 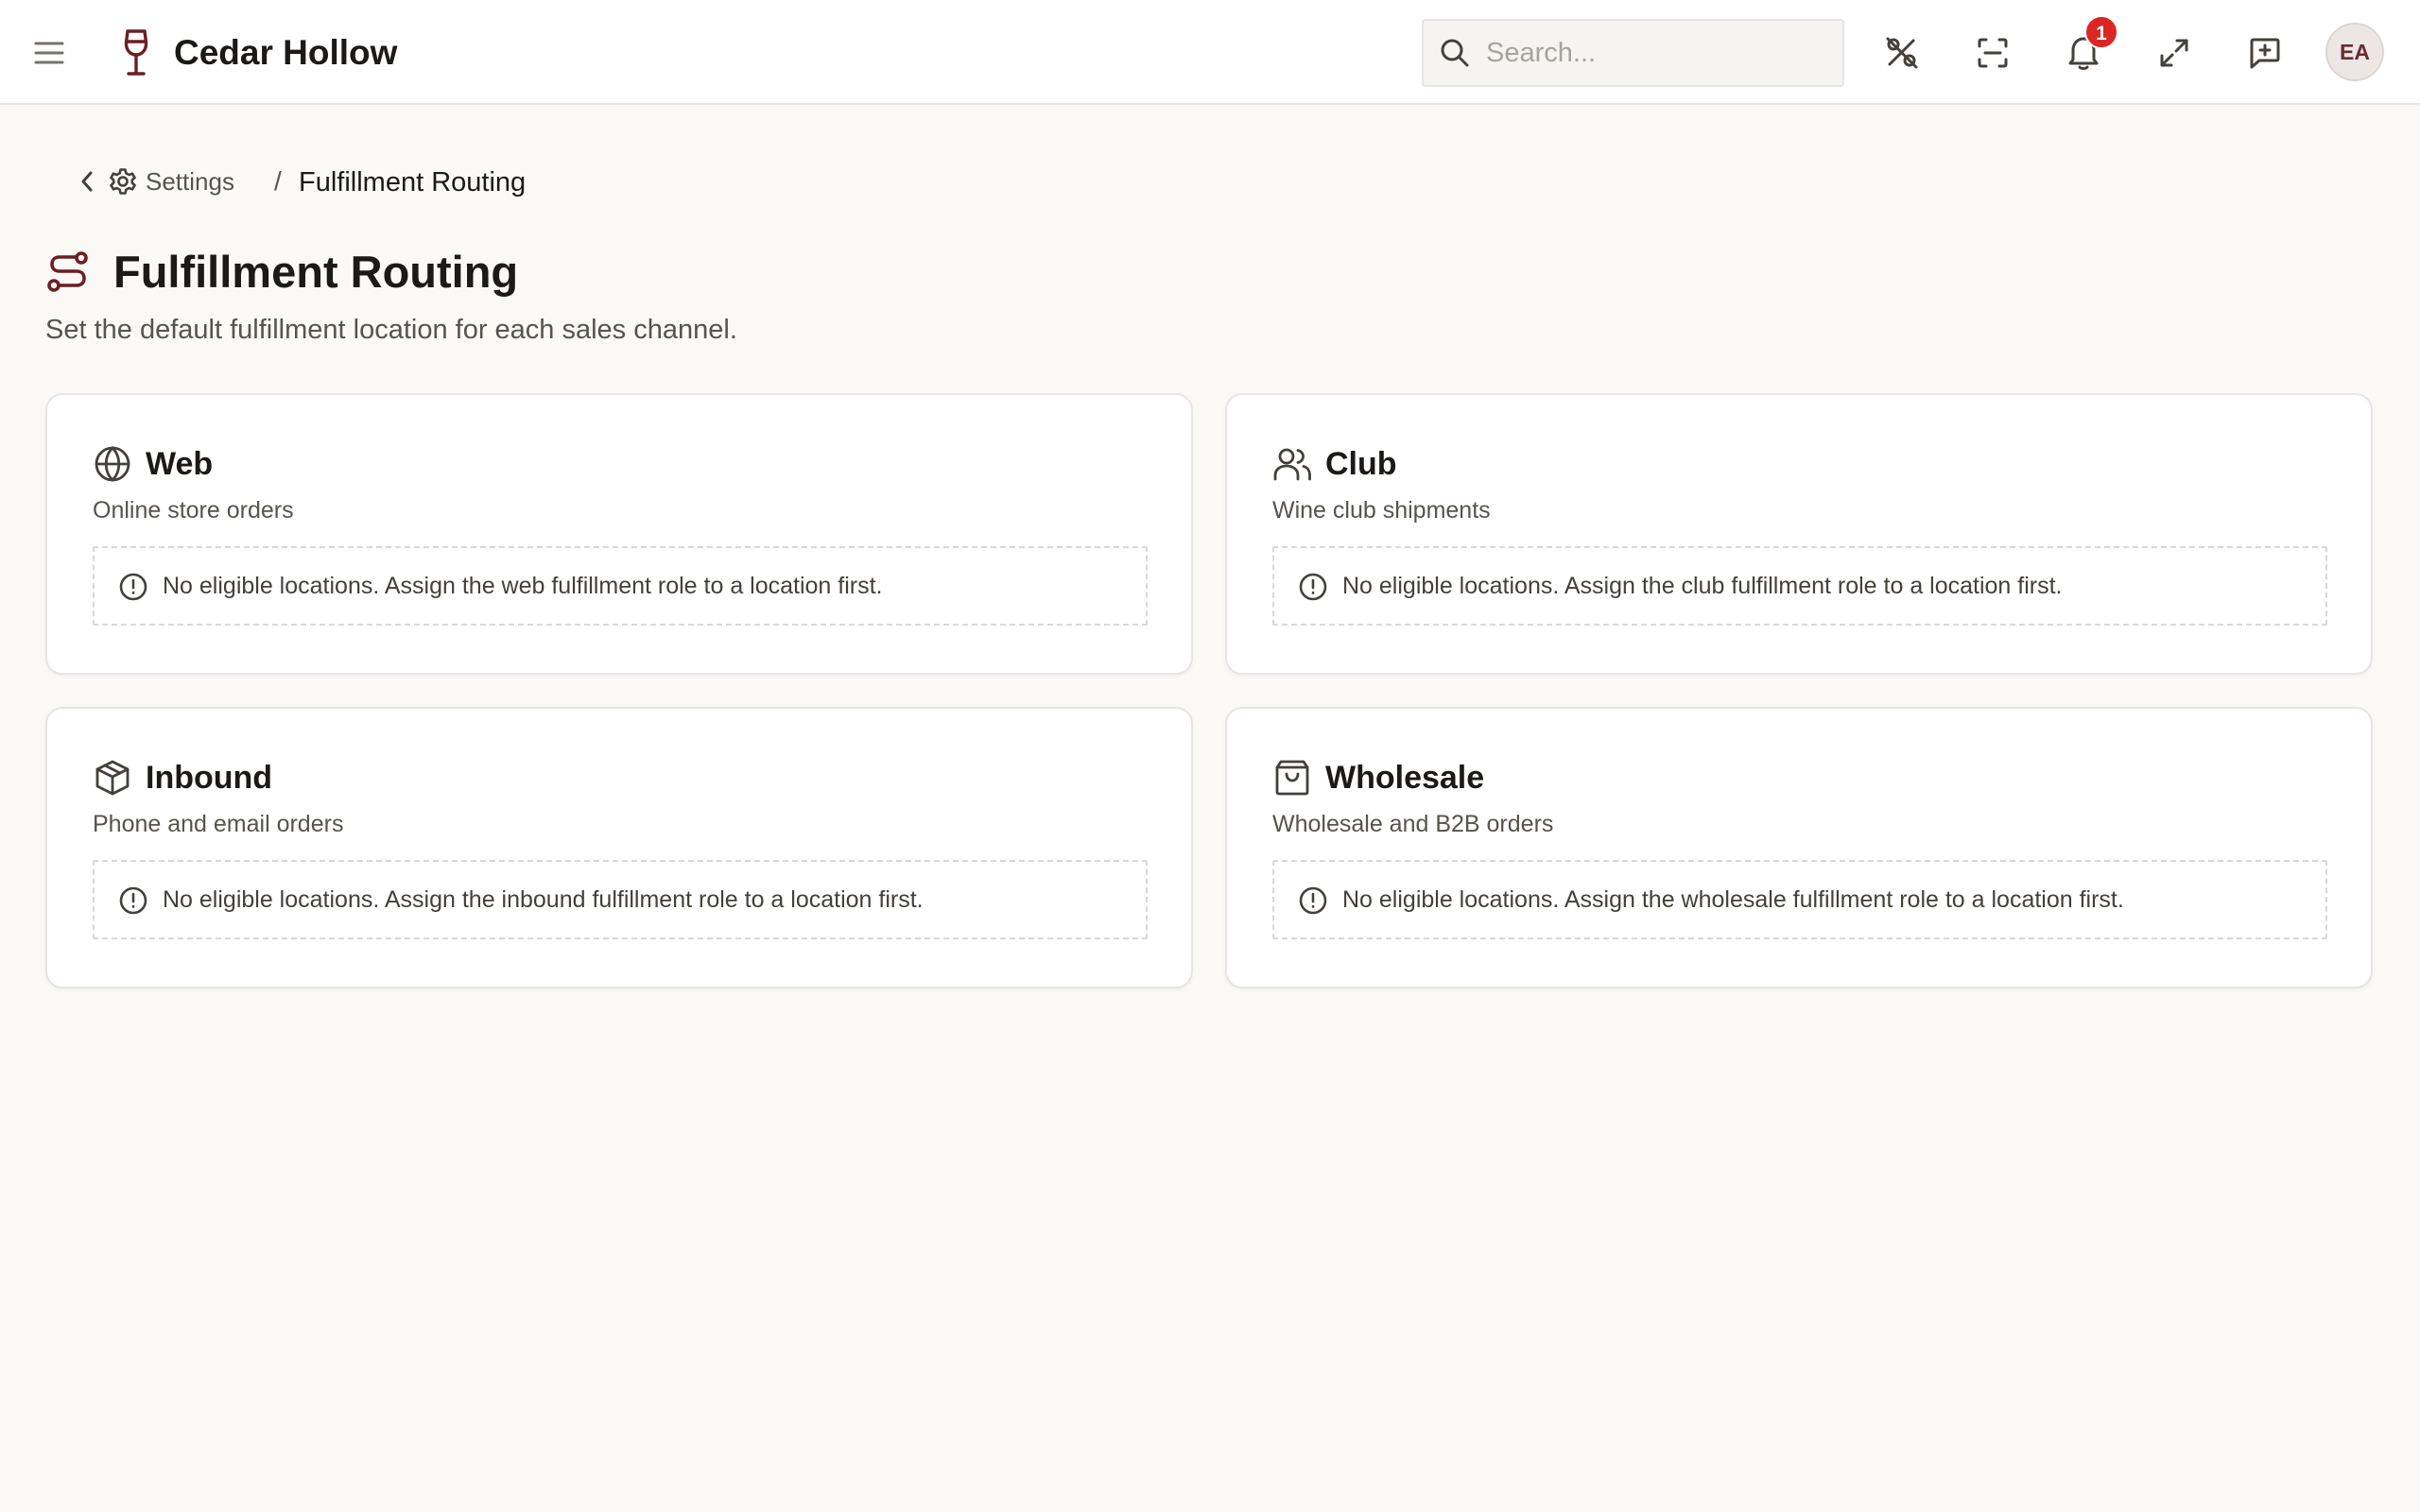 What do you see at coordinates (2265, 53) in the screenshot?
I see `message-plus-icon` at bounding box center [2265, 53].